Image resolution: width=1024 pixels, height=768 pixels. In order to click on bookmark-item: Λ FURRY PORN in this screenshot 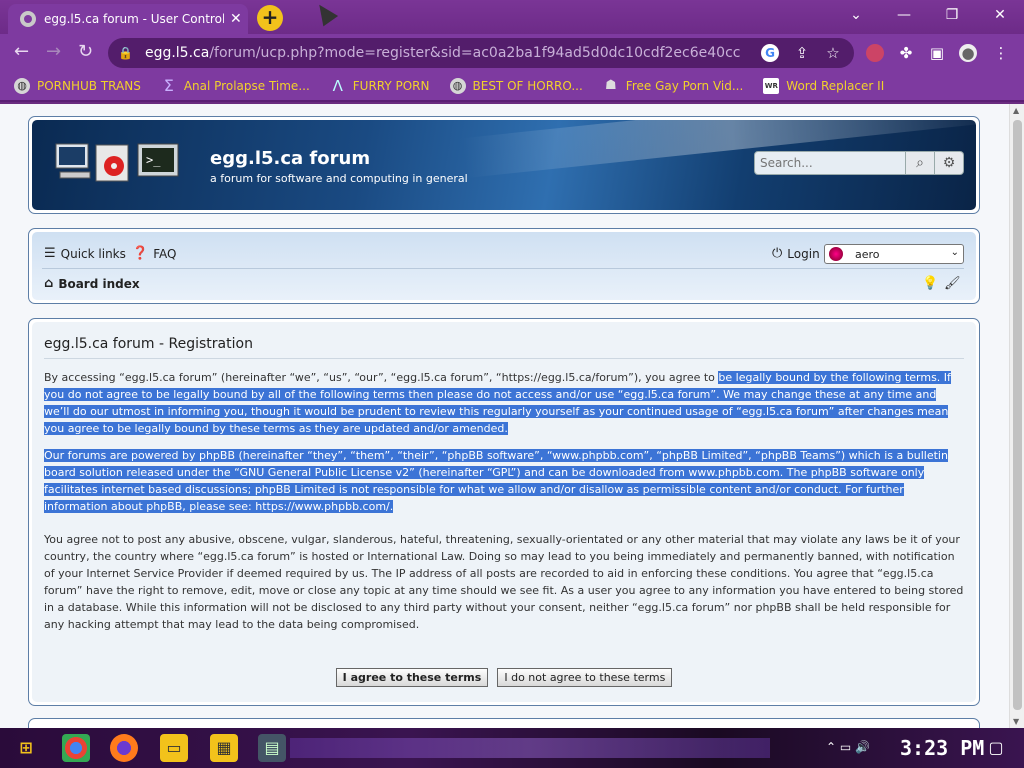, I will do `click(380, 86)`.